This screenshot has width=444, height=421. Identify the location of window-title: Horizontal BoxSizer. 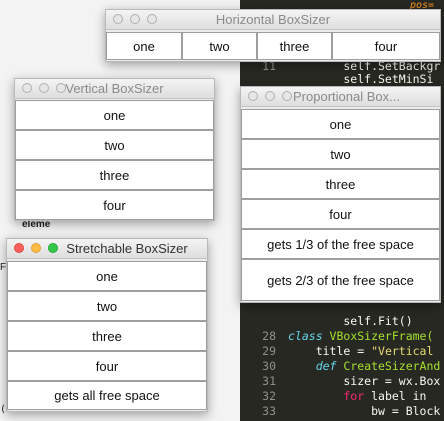
(273, 19).